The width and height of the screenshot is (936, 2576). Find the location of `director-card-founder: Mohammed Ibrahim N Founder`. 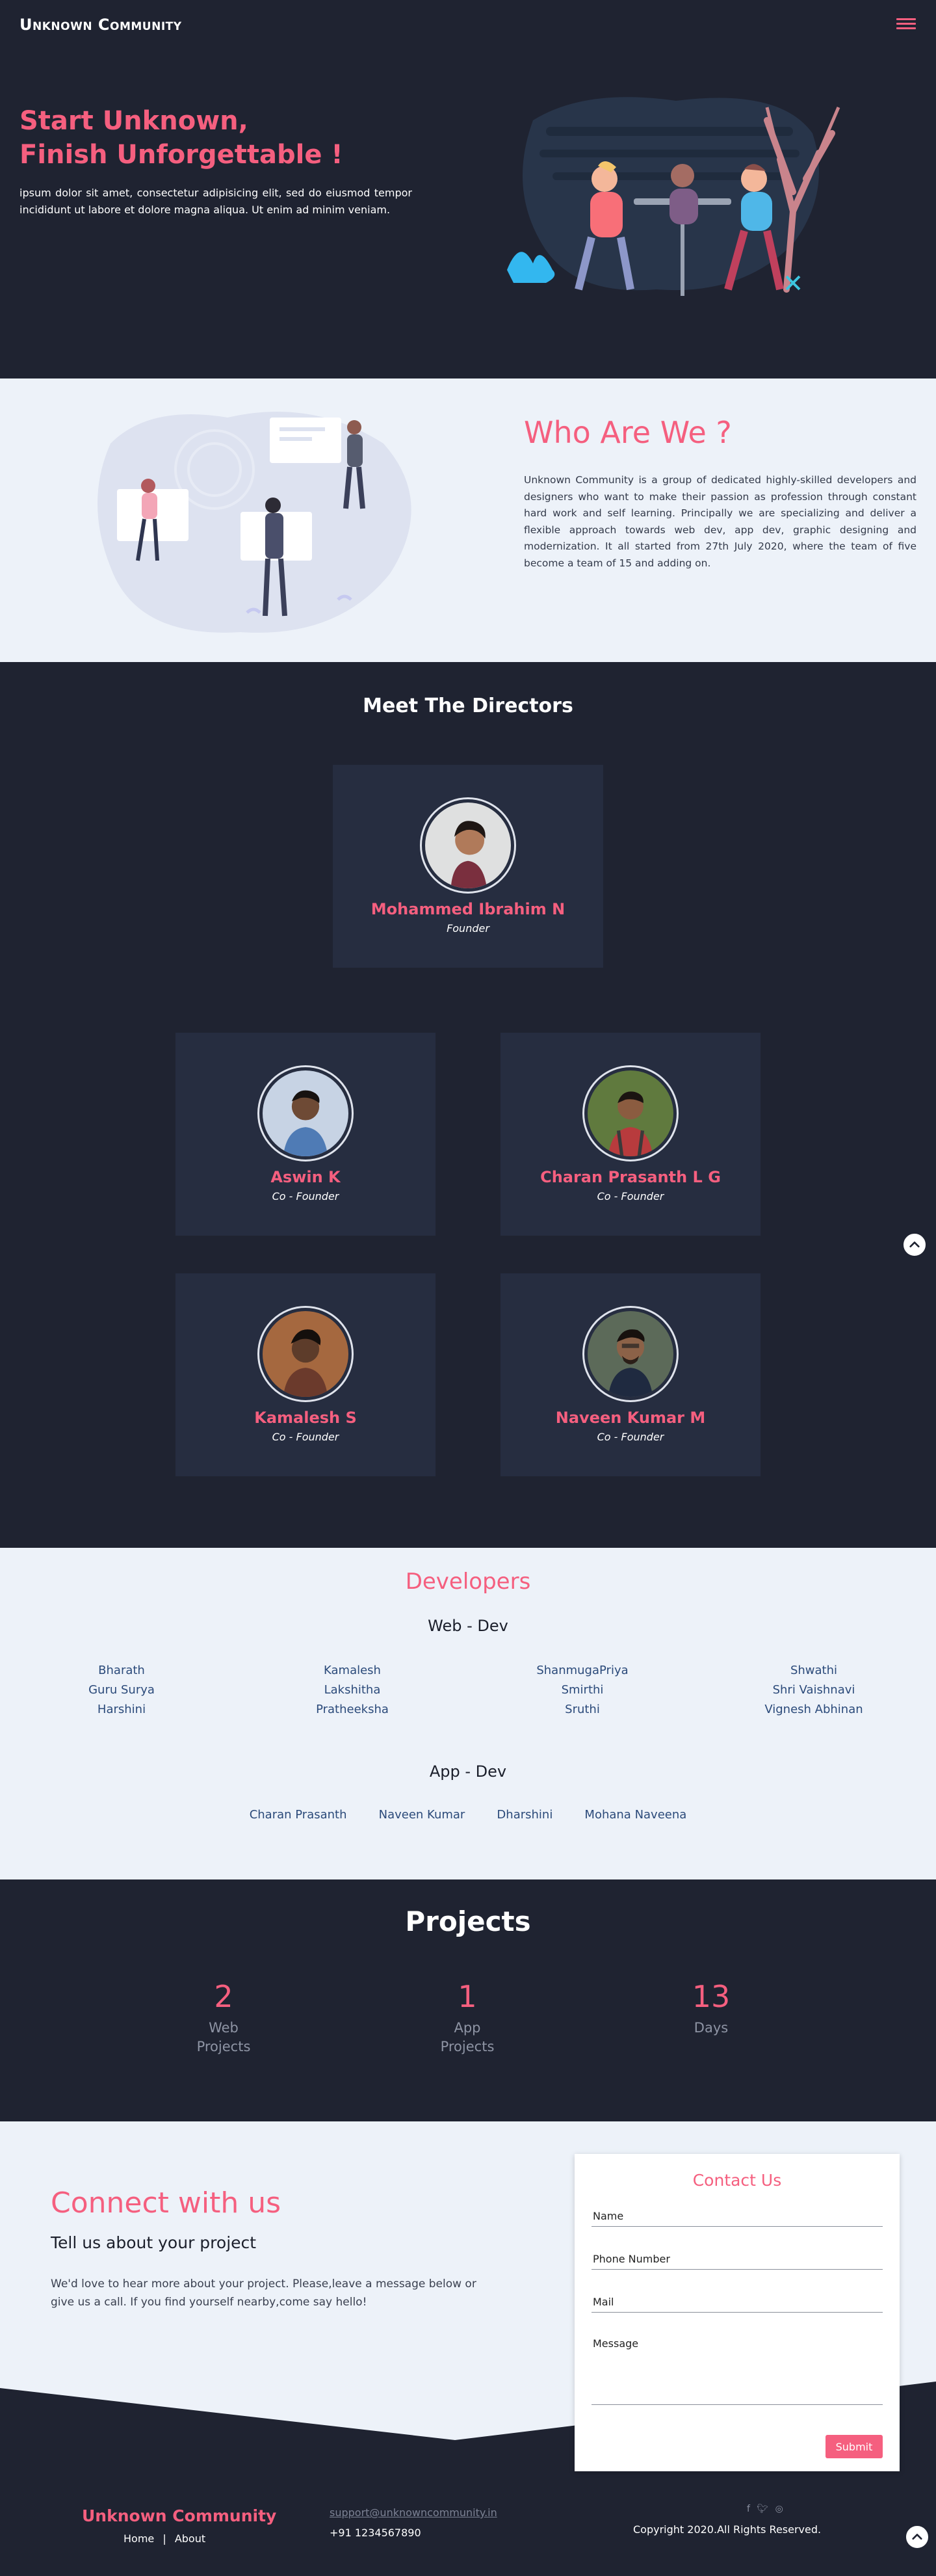

director-card-founder: Mohammed Ibrahim N Founder is located at coordinates (468, 867).